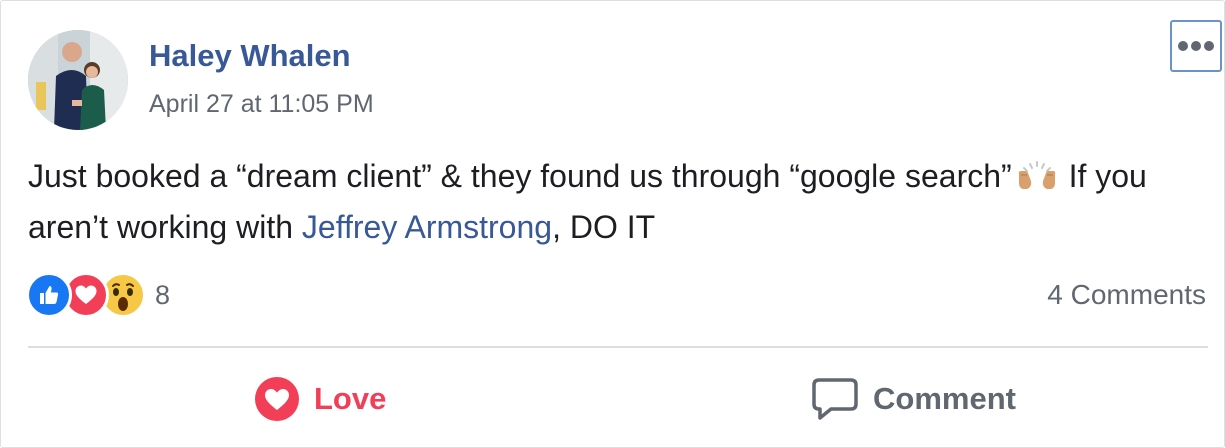  I want to click on post-text-part: , DO IT, so click(604, 227).